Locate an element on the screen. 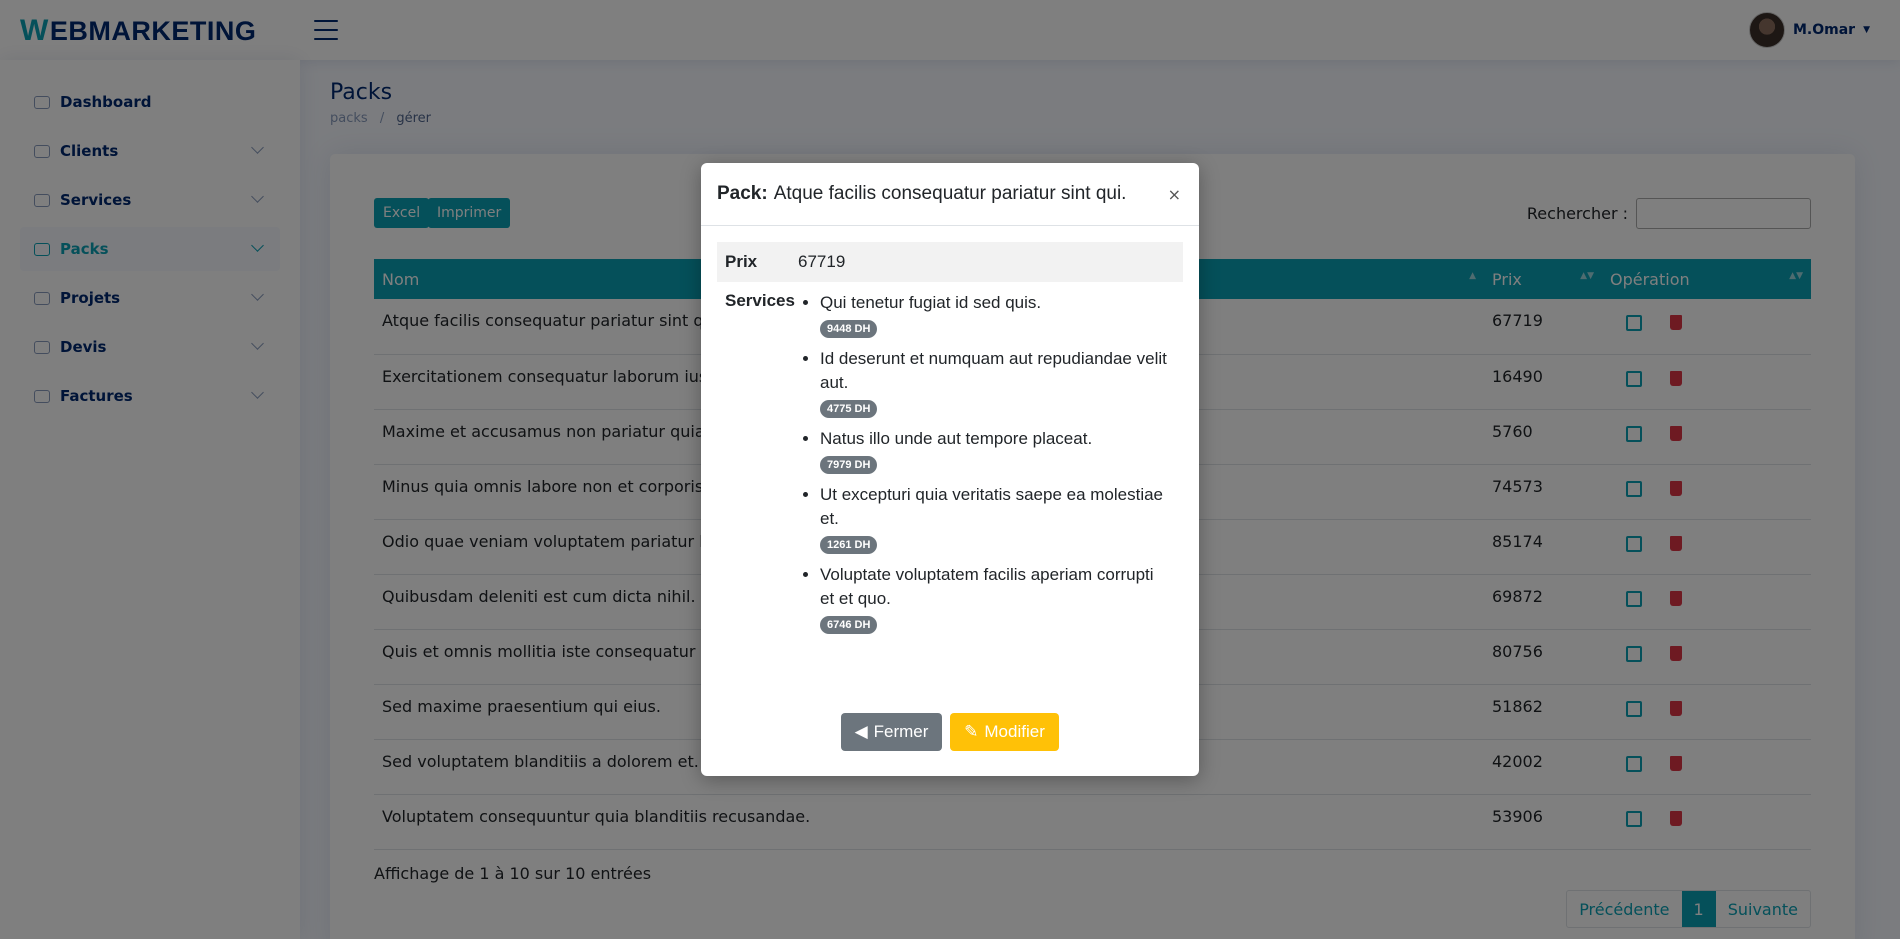 Image resolution: width=1900 pixels, height=939 pixels. caret-left-icon: ◀ is located at coordinates (861, 731).